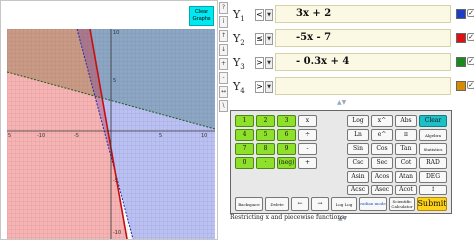 This screenshot has height=240, width=474. I want to click on equation-row-y1: Y1 < ▼ 3x + 2 ✓, so click(352, 15).